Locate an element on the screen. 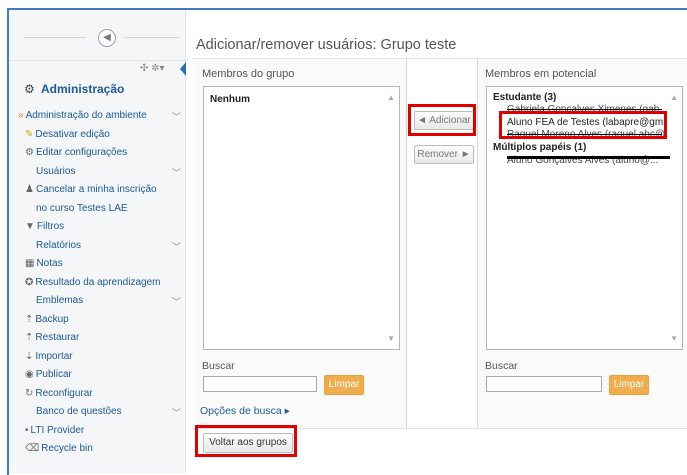 Image resolution: width=687 pixels, height=475 pixels. sidebar-item-label: Filtros is located at coordinates (50, 226).